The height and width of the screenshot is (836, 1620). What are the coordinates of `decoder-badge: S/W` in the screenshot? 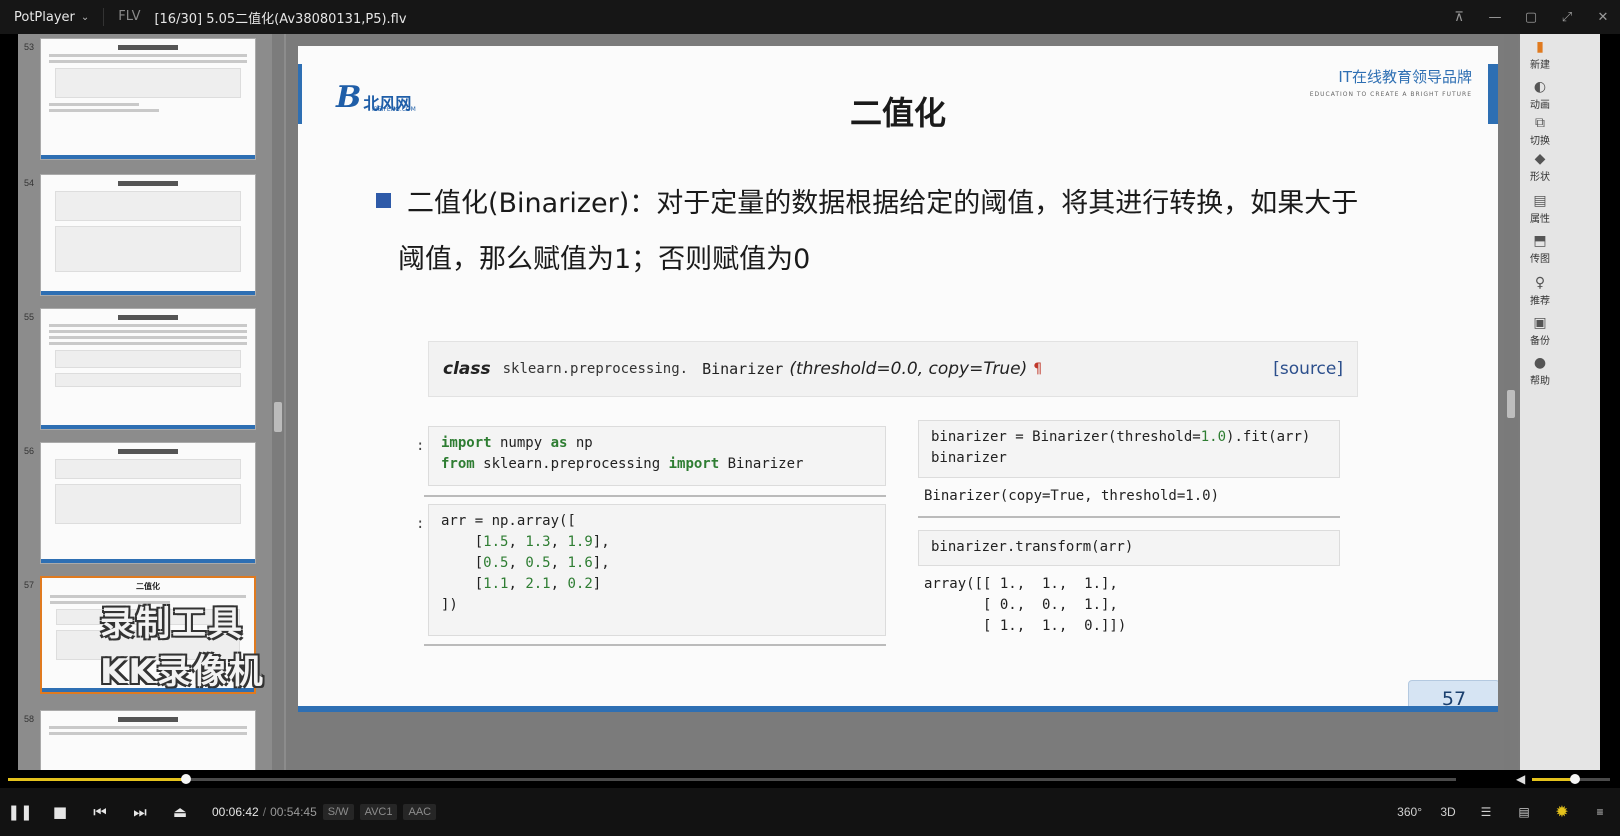 It's located at (338, 812).